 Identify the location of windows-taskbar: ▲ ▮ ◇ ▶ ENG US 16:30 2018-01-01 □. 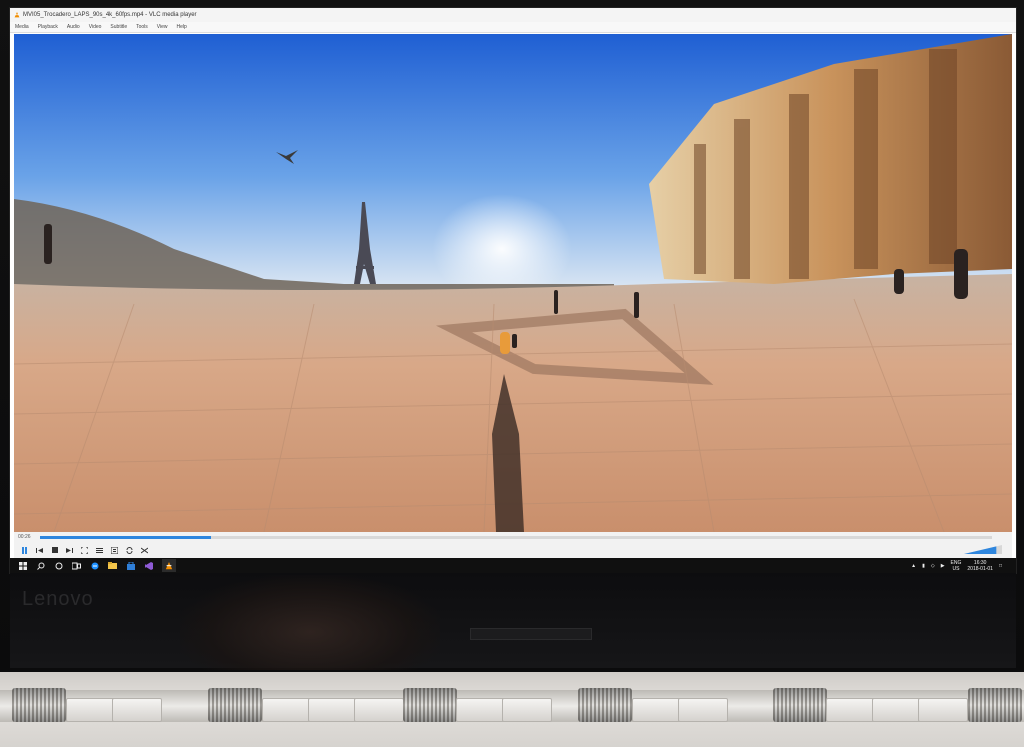
(513, 565).